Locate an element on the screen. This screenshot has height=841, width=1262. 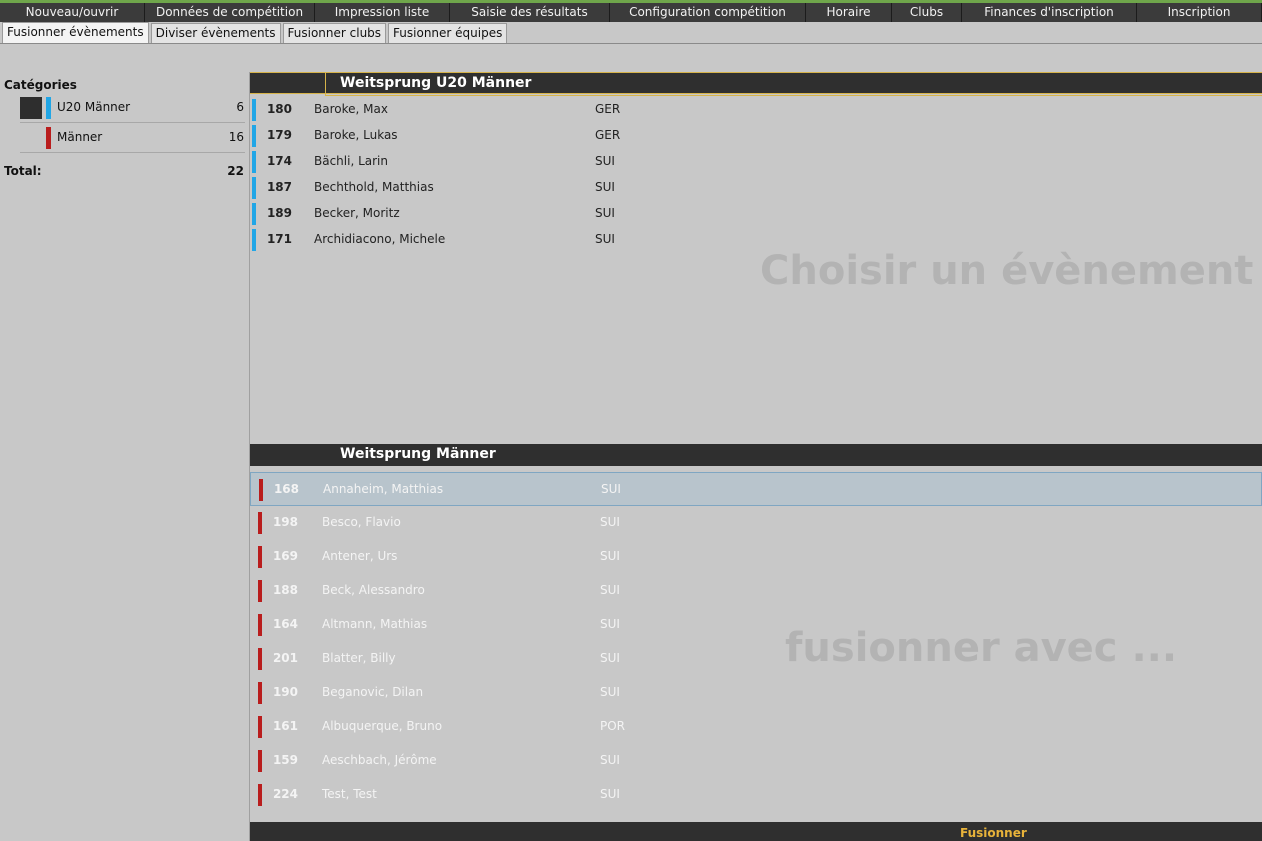
category-count: 16 is located at coordinates (236, 137).